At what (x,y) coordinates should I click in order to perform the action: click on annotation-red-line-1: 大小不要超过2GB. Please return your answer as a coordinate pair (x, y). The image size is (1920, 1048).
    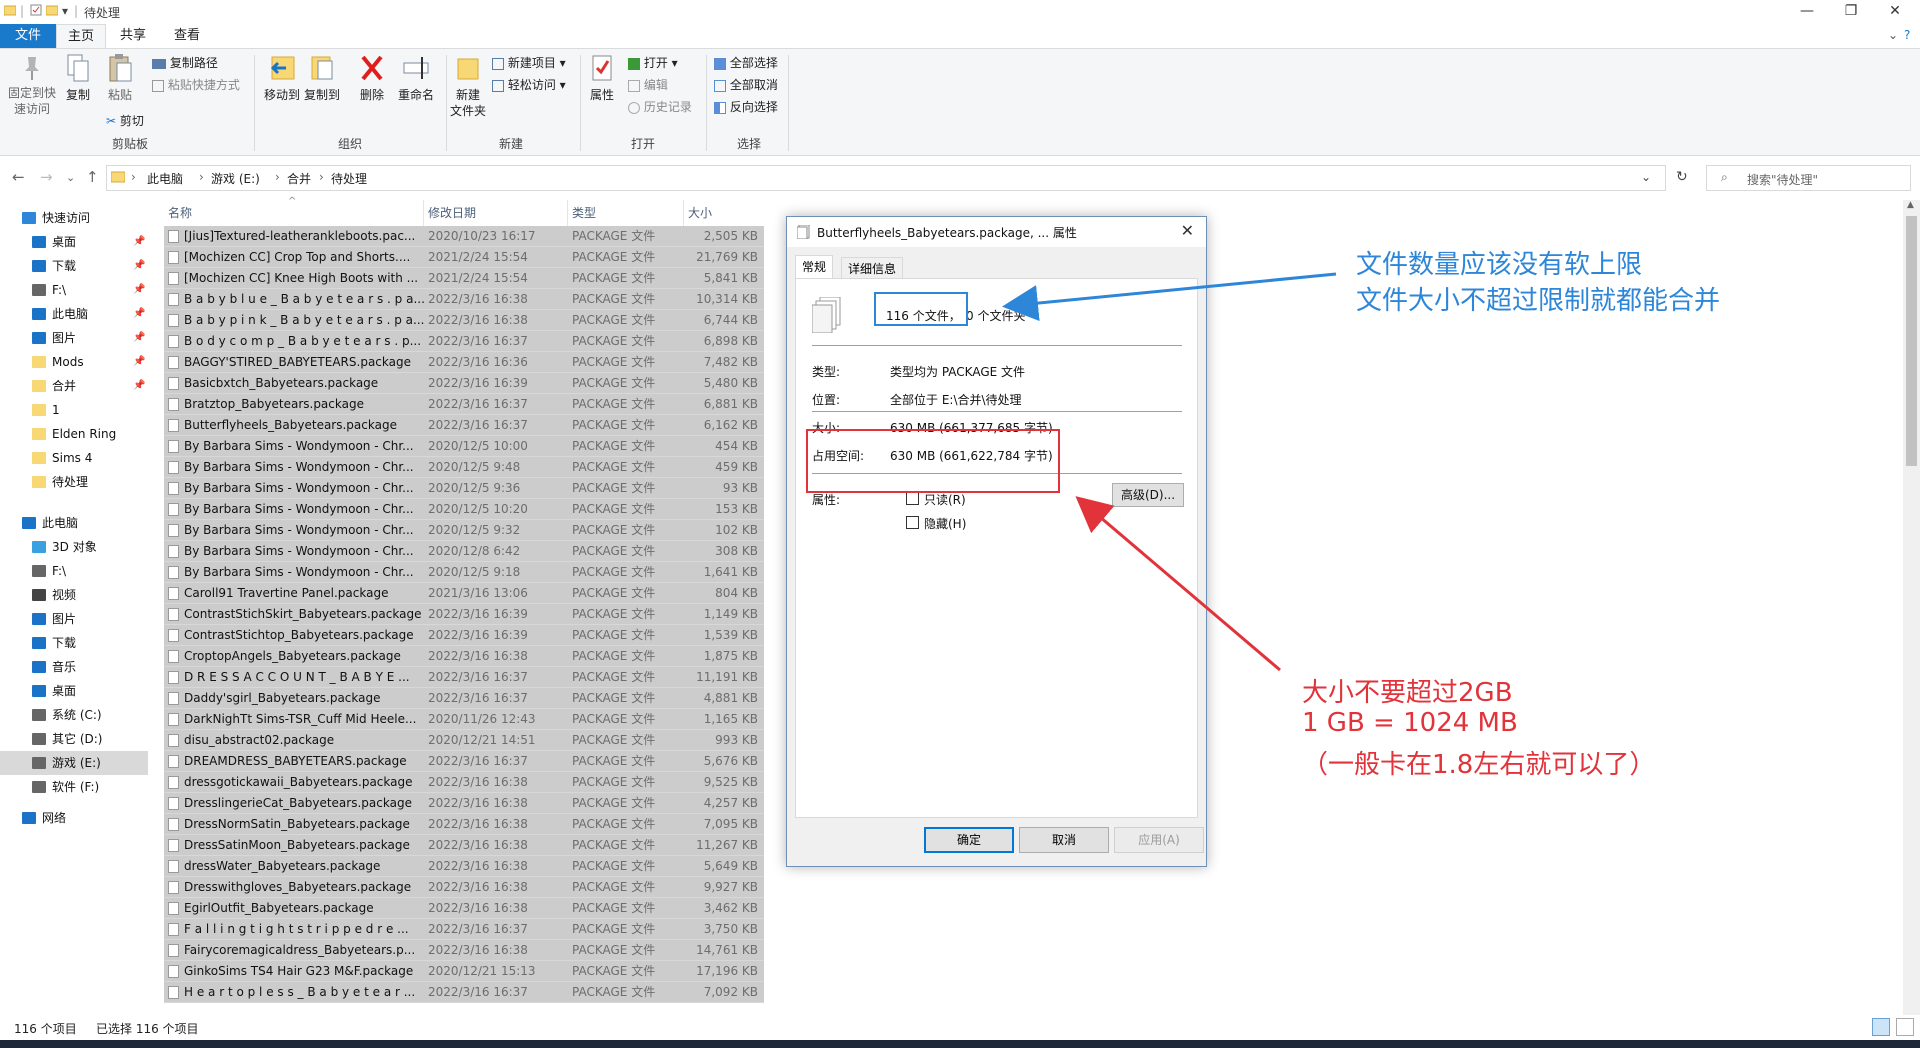
    Looking at the image, I should click on (1407, 693).